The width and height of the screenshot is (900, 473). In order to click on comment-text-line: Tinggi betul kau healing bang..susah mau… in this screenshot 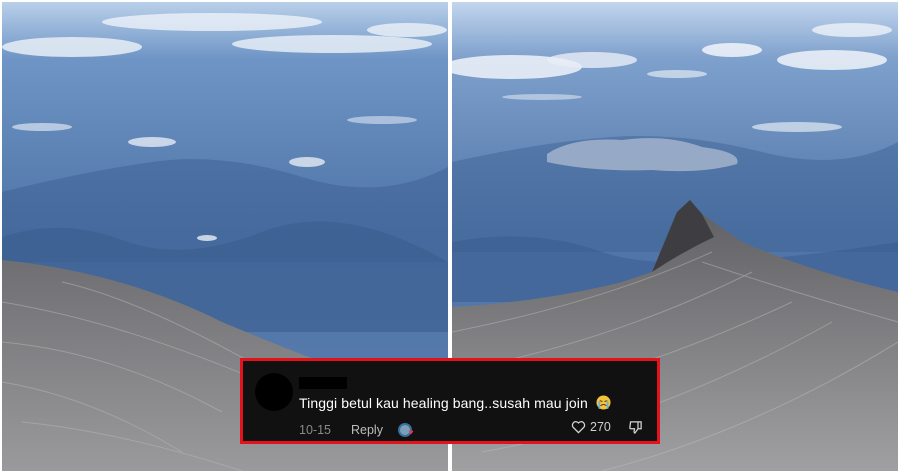, I will do `click(455, 403)`.